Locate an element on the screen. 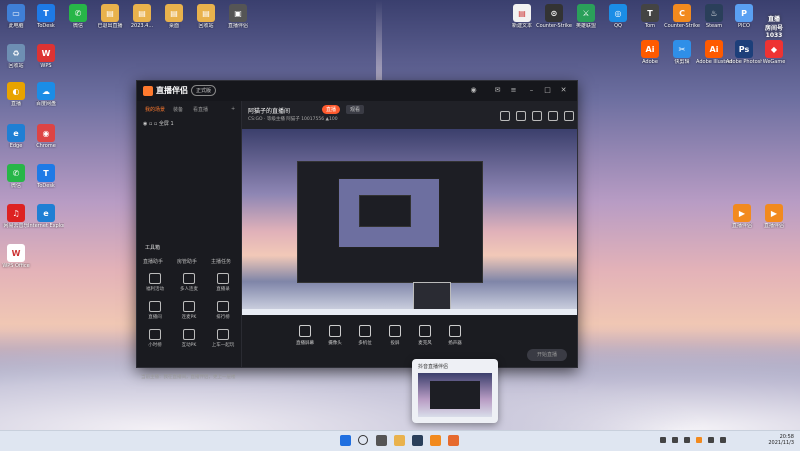 This screenshot has height=451, width=800. desktop-icon-left: eInternet Explorer is located at coordinates (46, 216).